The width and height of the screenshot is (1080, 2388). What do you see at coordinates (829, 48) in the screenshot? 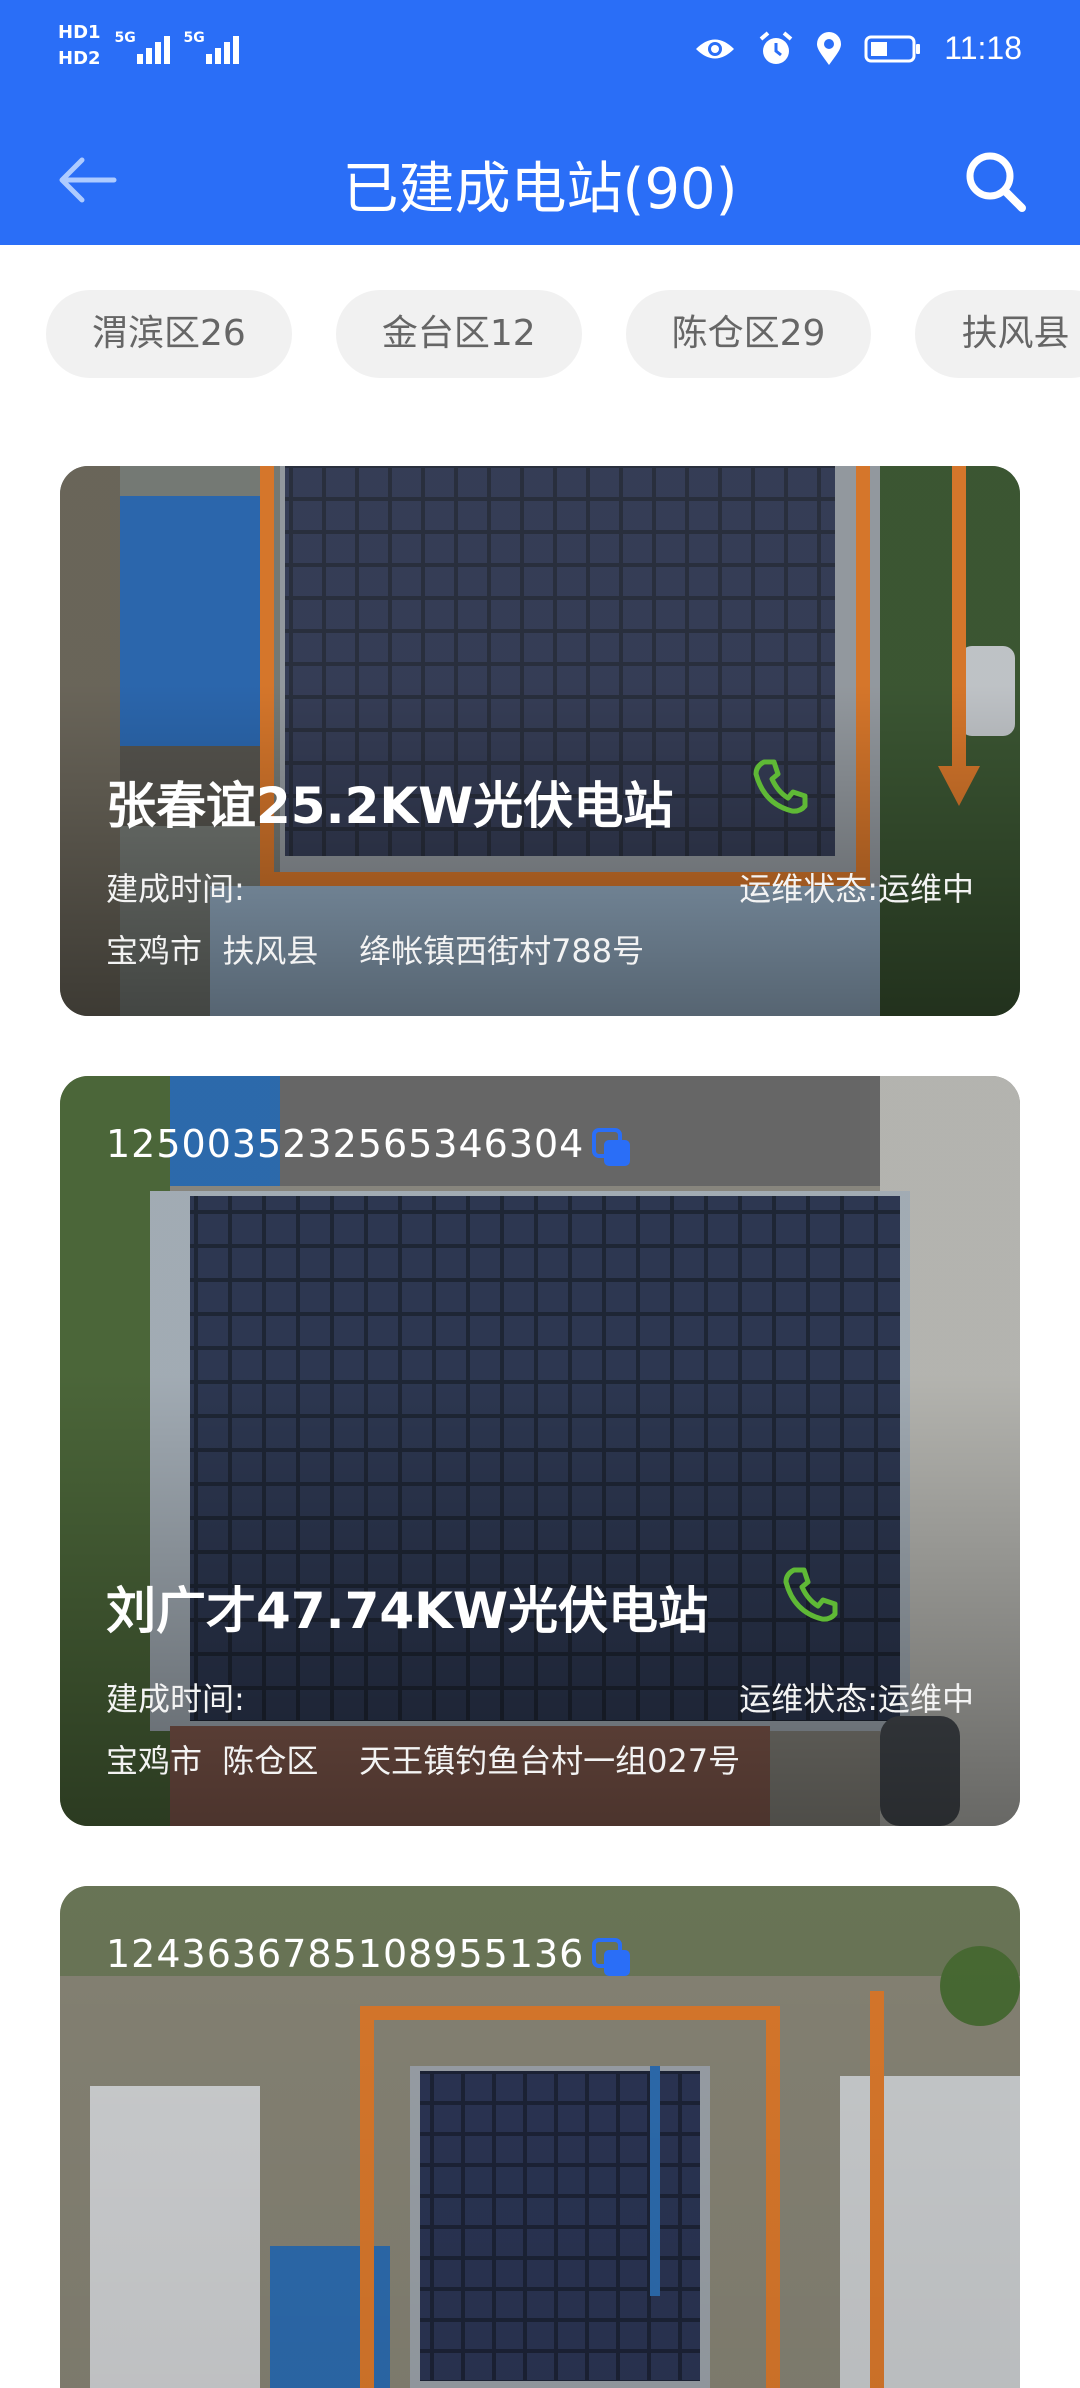
I see `location-icon` at bounding box center [829, 48].